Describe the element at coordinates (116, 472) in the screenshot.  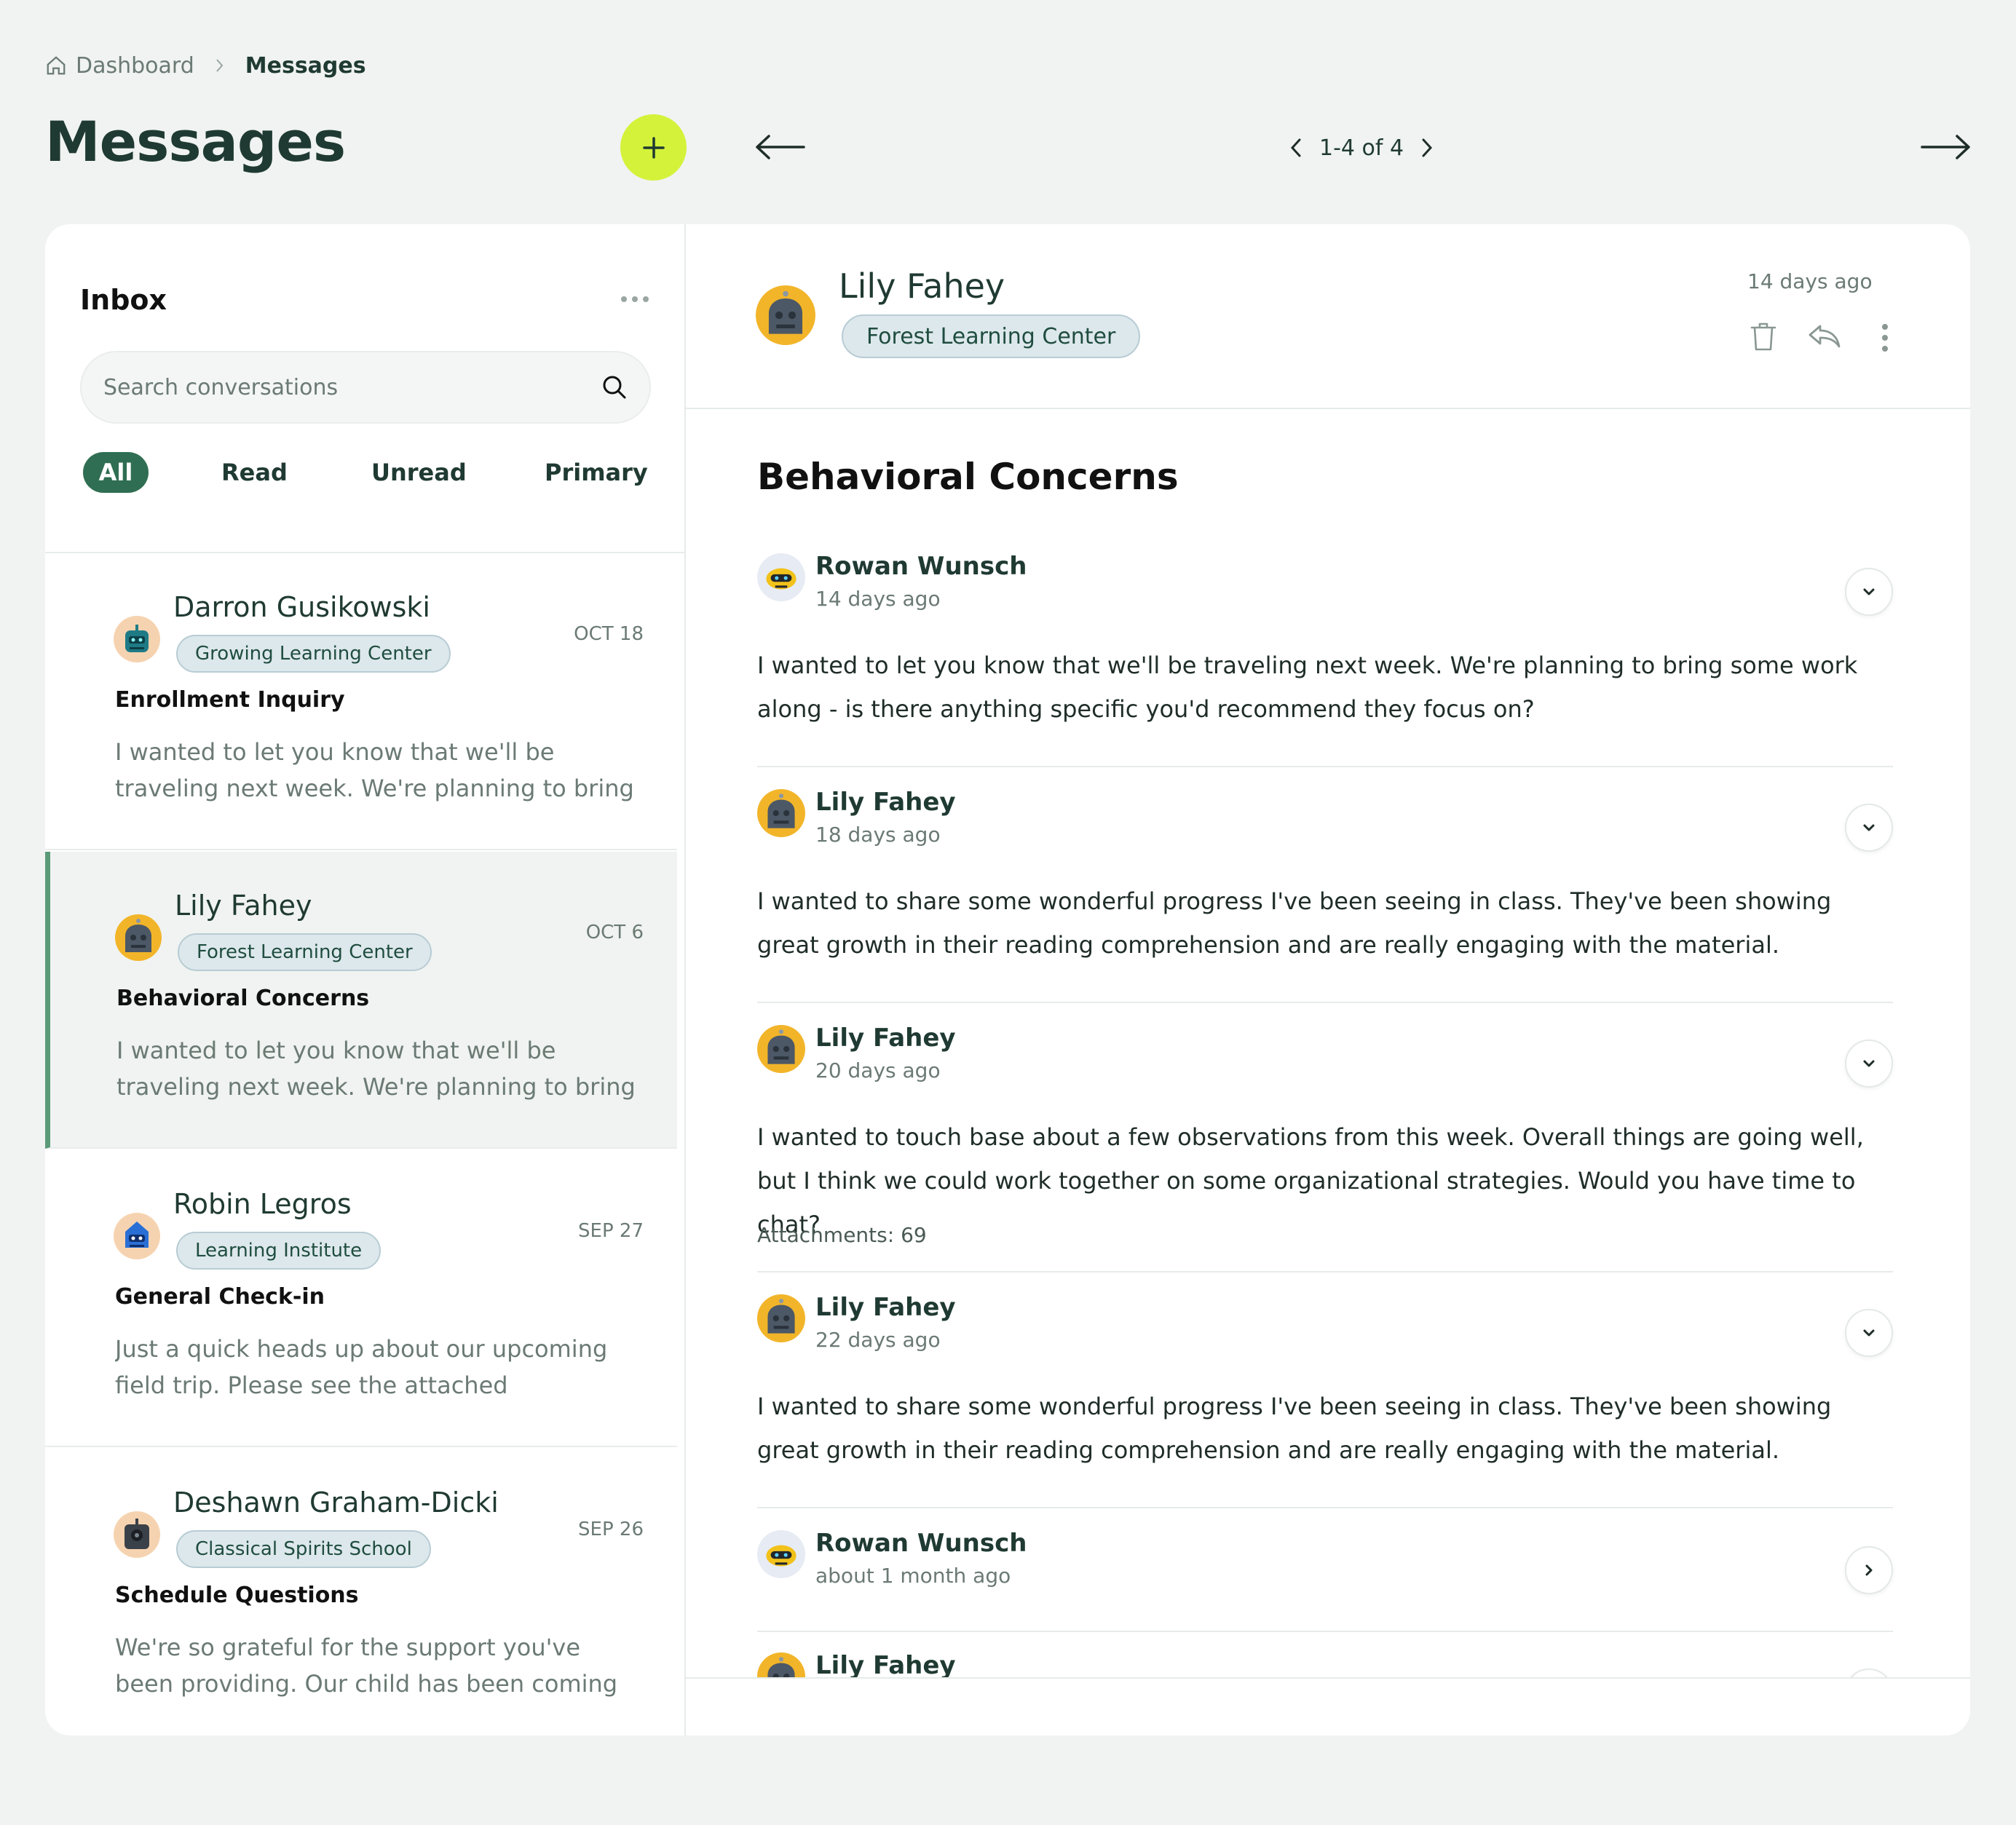
I see `filter-all-tab: All` at that location.